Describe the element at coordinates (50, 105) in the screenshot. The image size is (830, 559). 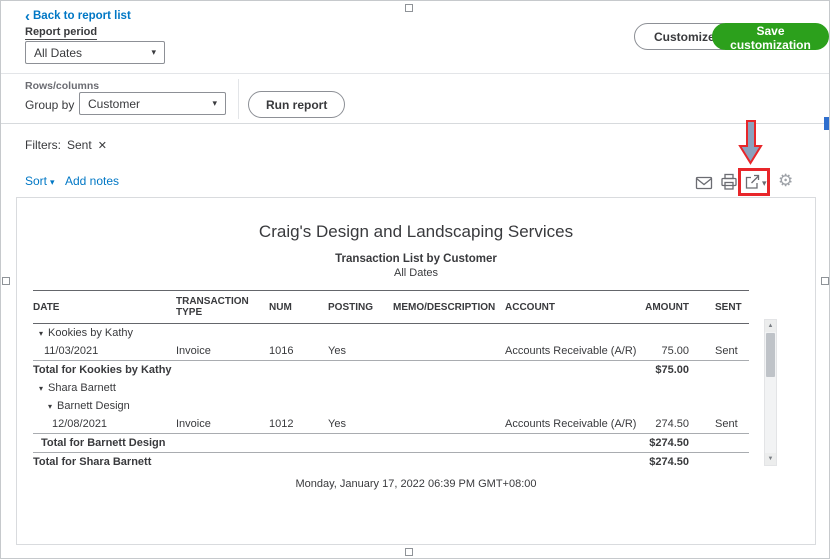
I see `group-by-label: Group by` at that location.